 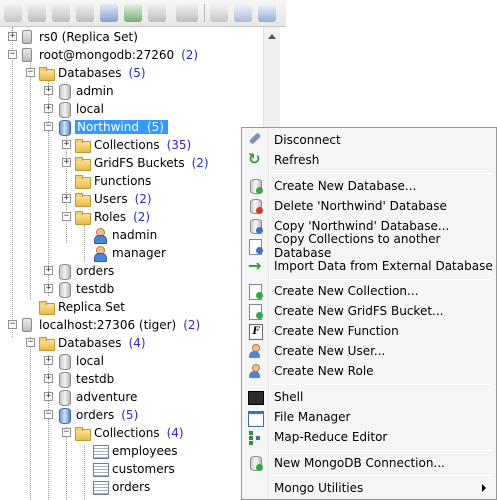 I want to click on connect-icon, so click(x=109, y=13).